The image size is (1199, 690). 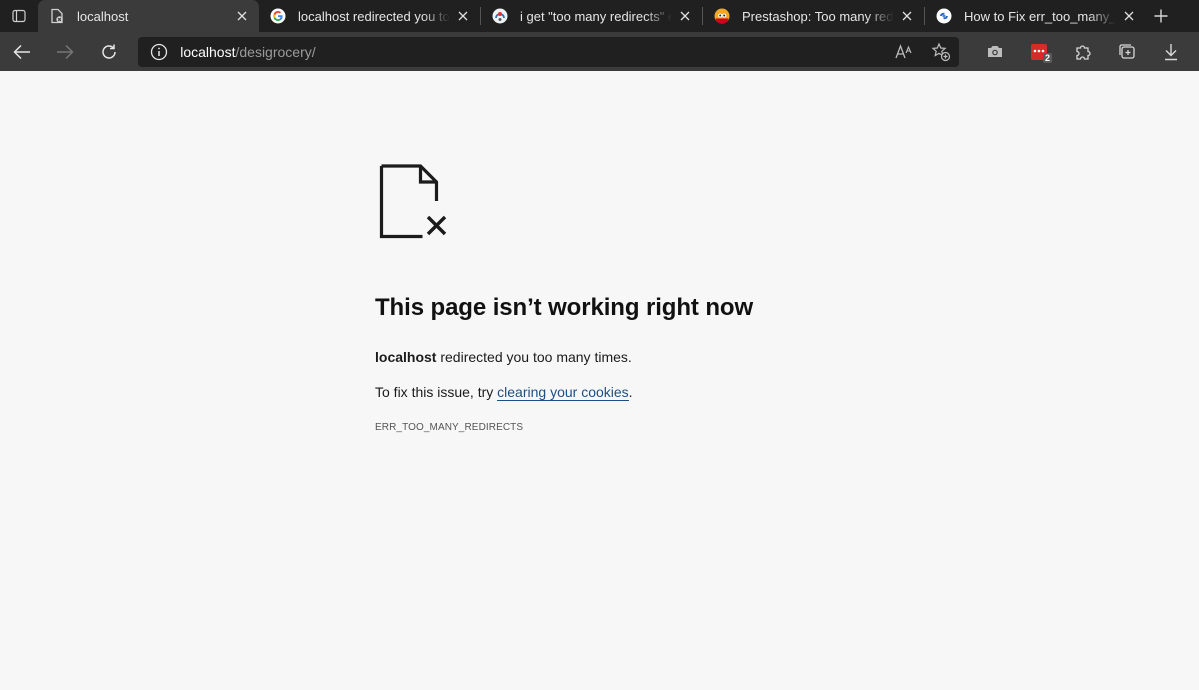 What do you see at coordinates (1048, 57) in the screenshot?
I see `extension-badge: 2` at bounding box center [1048, 57].